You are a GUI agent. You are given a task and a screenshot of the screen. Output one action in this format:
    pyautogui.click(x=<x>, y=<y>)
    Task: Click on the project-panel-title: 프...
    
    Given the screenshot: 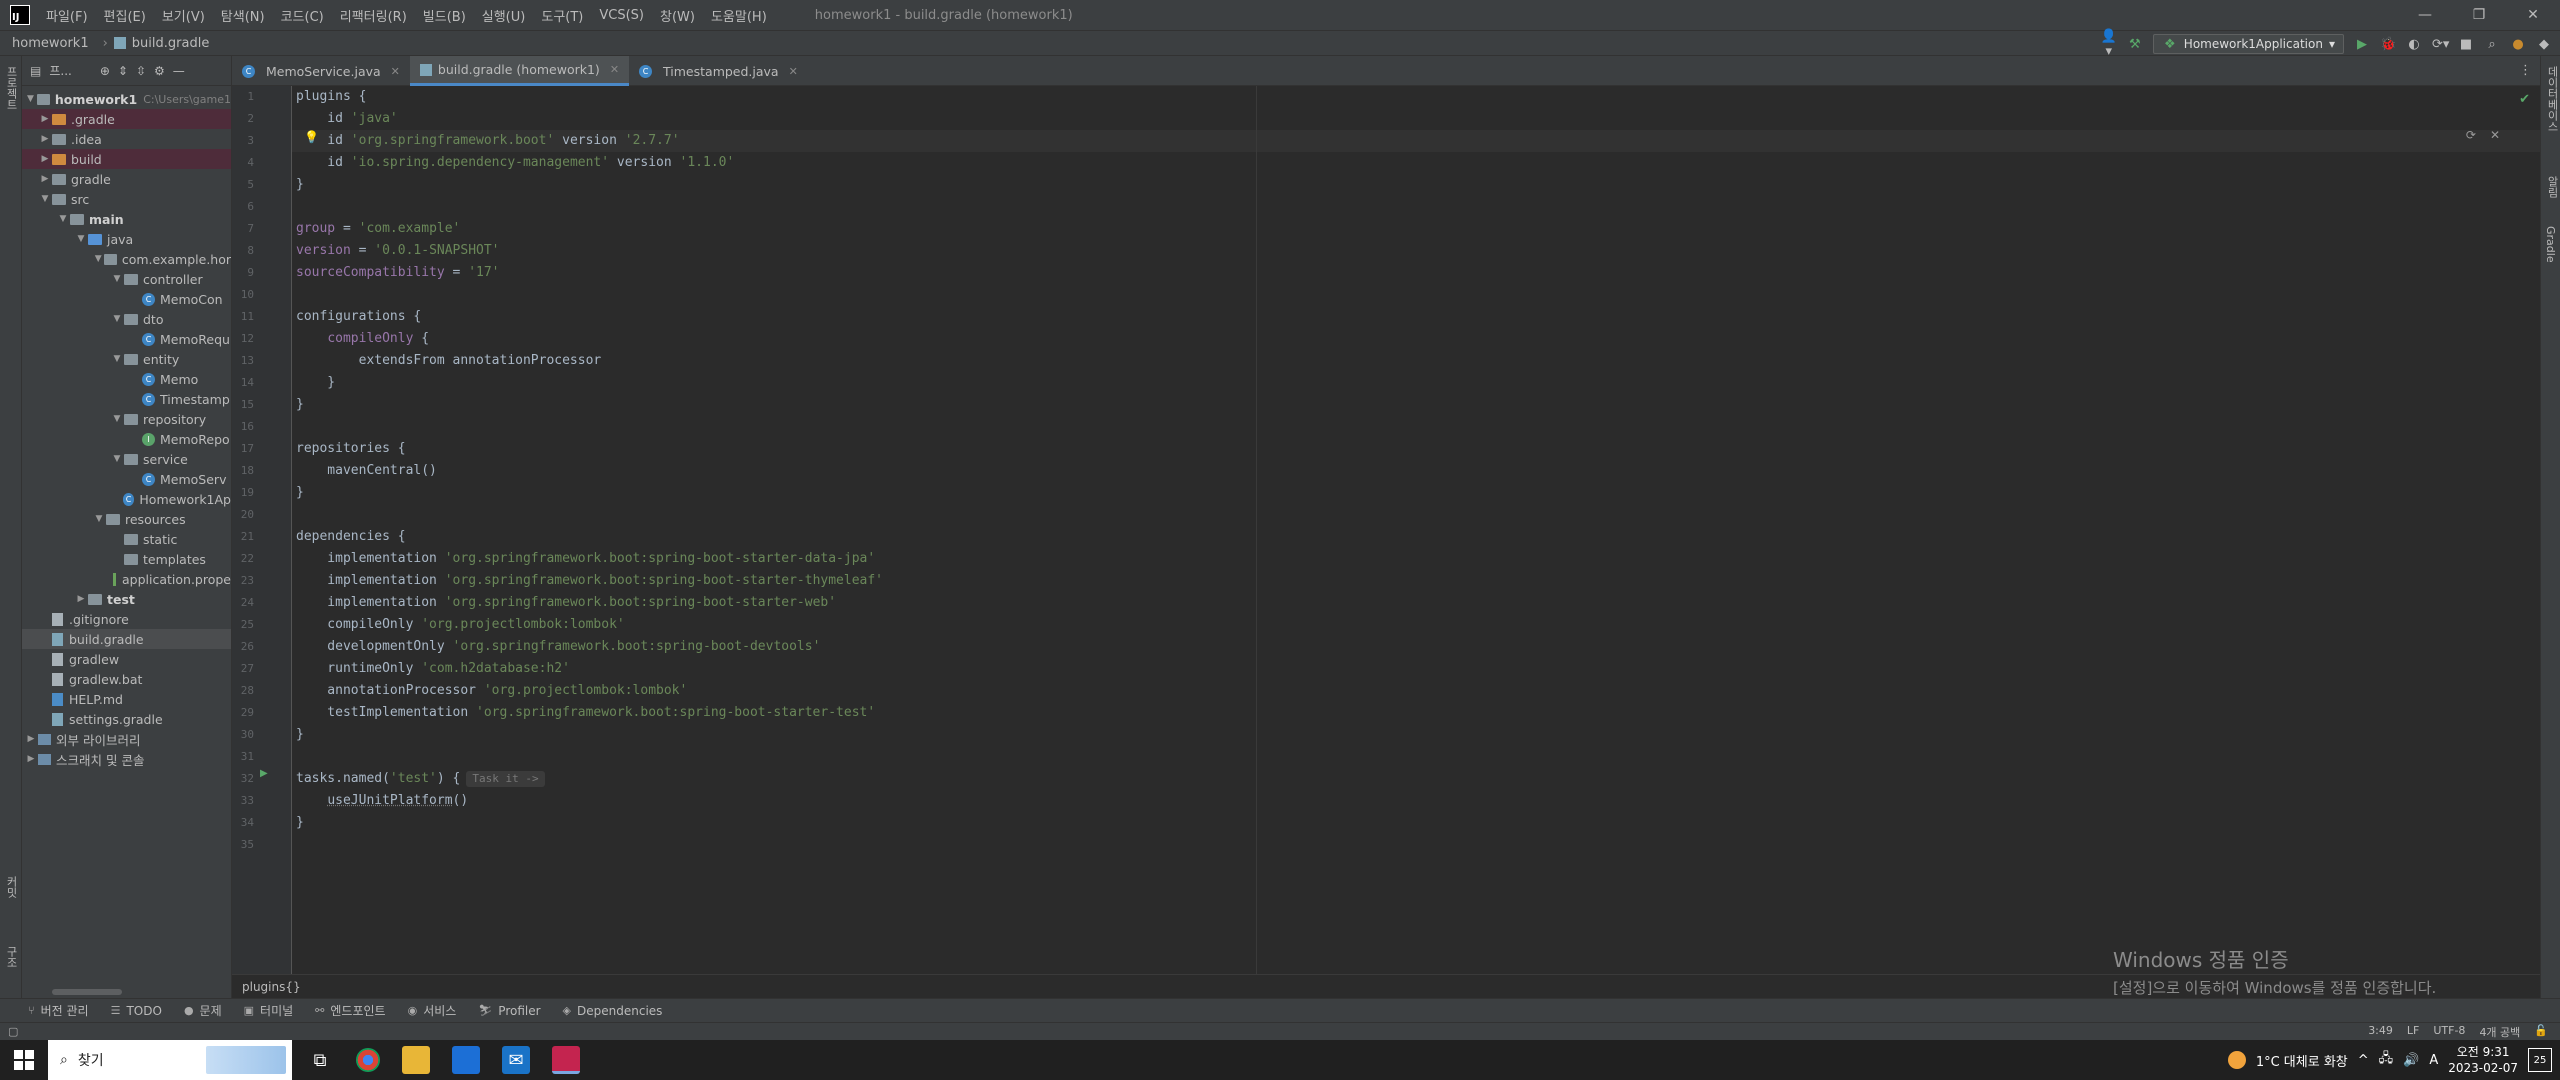 What is the action you would take?
    pyautogui.click(x=60, y=70)
    